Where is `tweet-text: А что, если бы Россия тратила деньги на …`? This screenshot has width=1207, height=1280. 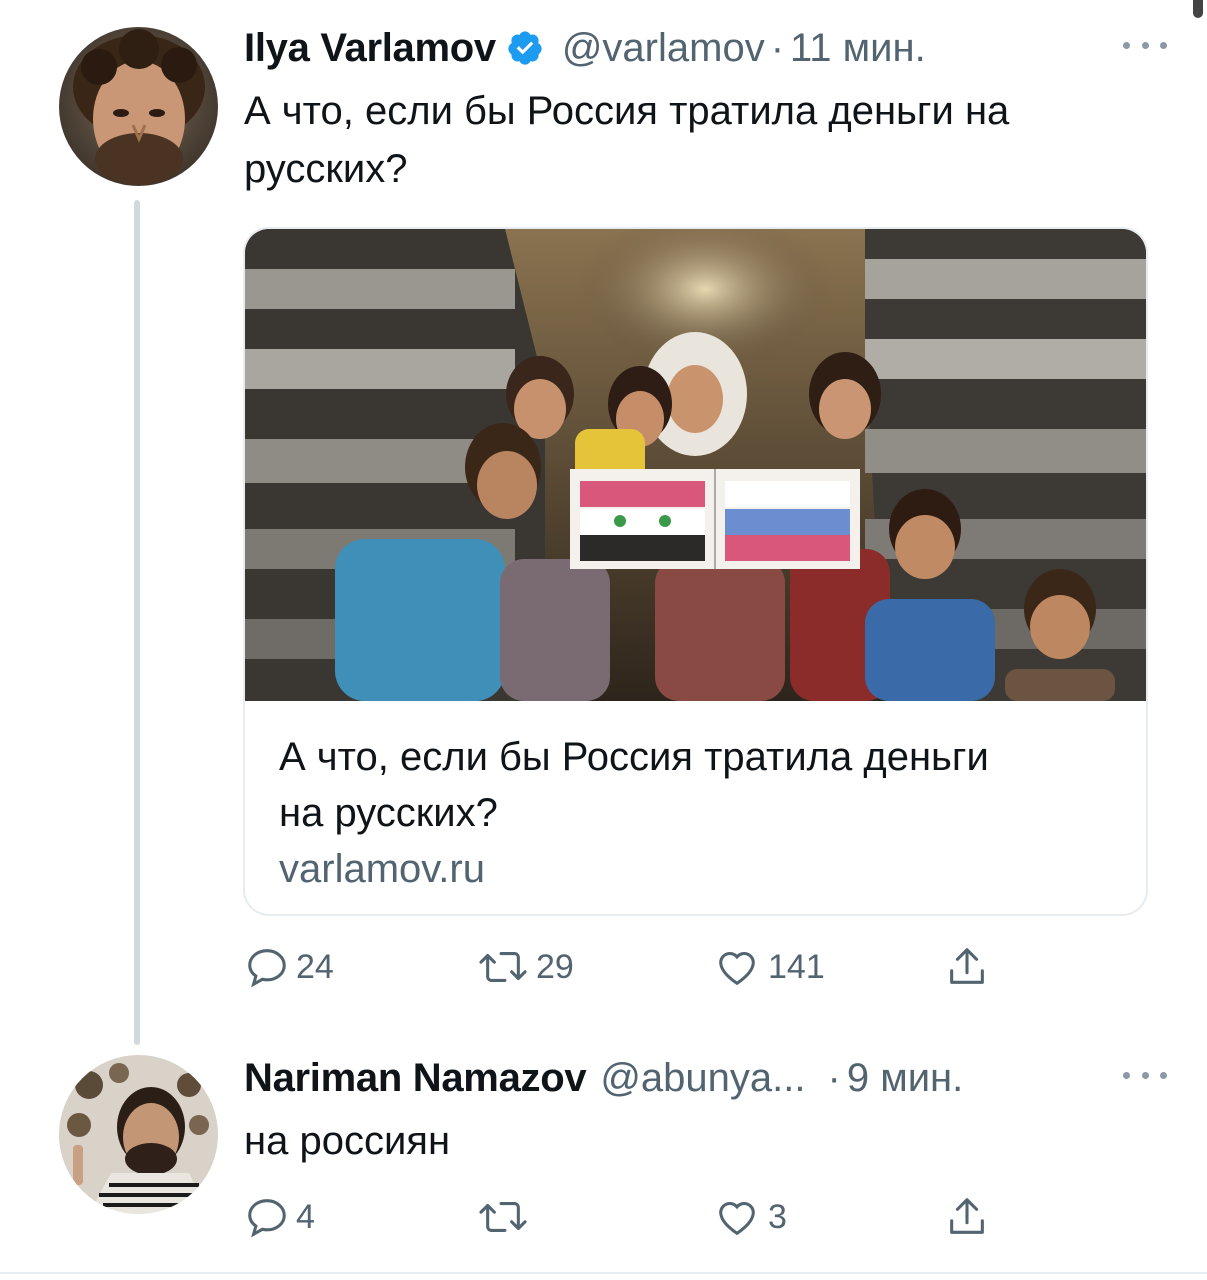 tweet-text: А что, если бы Россия тратила деньги на … is located at coordinates (627, 140).